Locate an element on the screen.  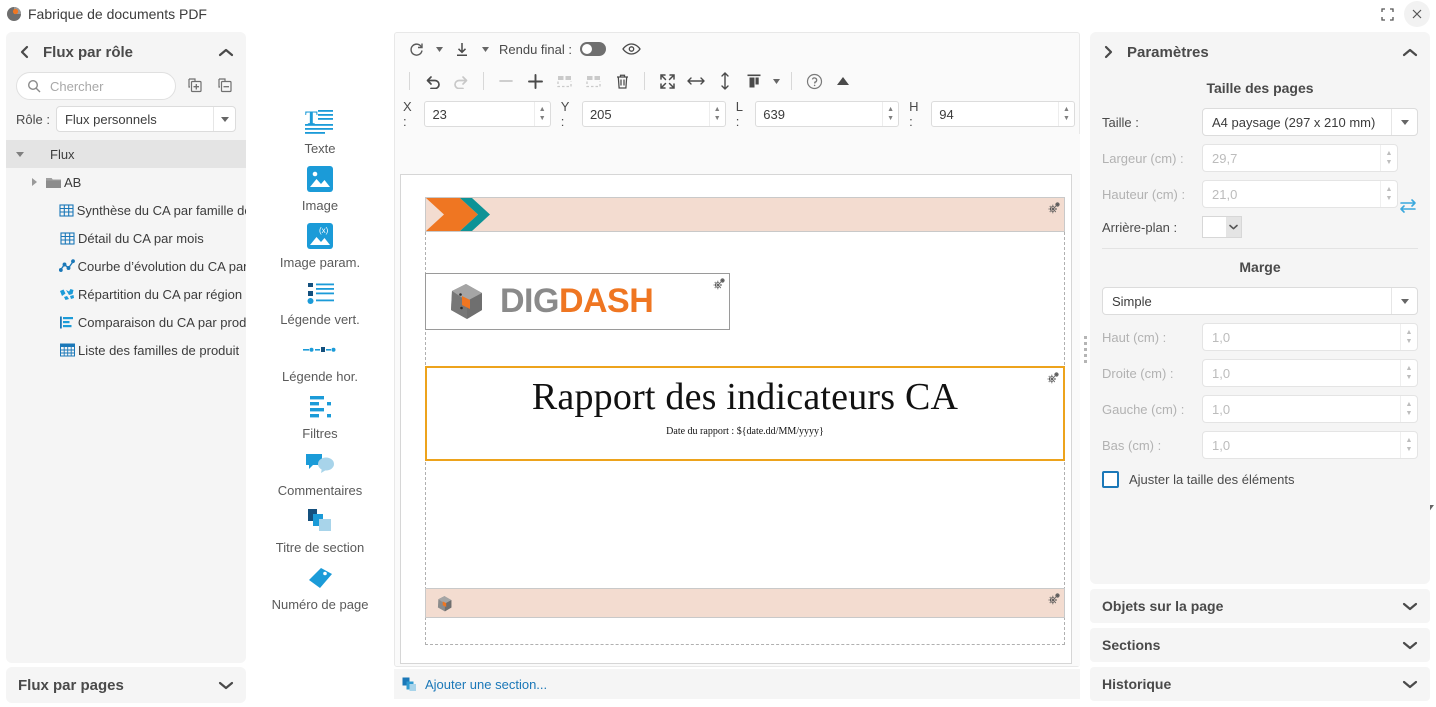
chevron-left-icon is located at coordinates (24, 52).